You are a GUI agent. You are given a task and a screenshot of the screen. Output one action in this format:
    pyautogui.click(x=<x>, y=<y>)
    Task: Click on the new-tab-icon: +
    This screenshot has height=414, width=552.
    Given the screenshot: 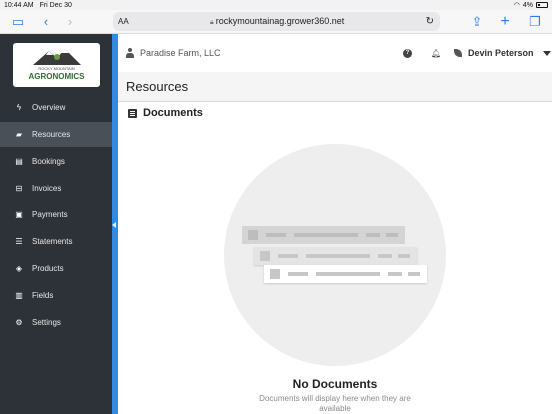 What is the action you would take?
    pyautogui.click(x=505, y=22)
    